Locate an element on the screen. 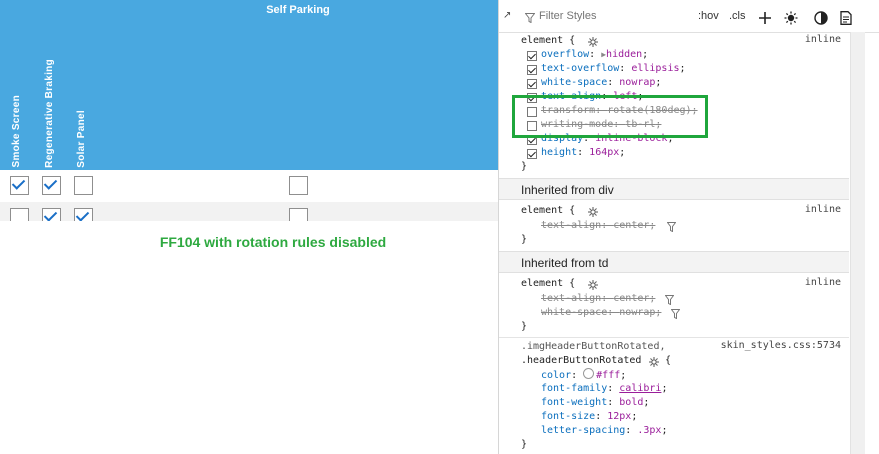 This screenshot has height=454, width=879. disabled-rules-highlight is located at coordinates (610, 116).